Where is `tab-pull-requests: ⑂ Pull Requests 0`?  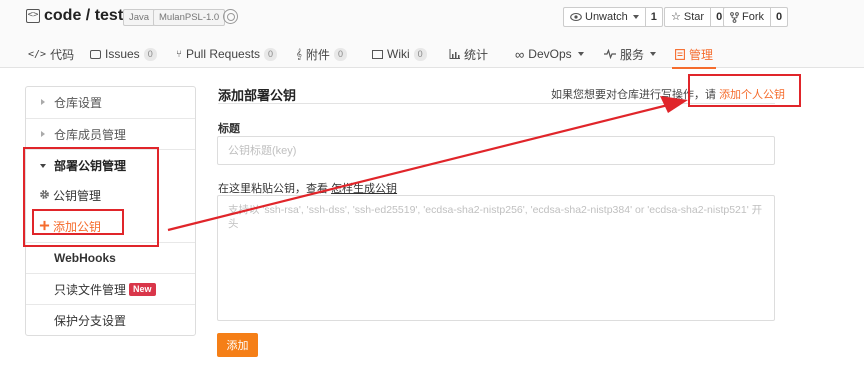 tab-pull-requests: ⑂ Pull Requests 0 is located at coordinates (227, 54).